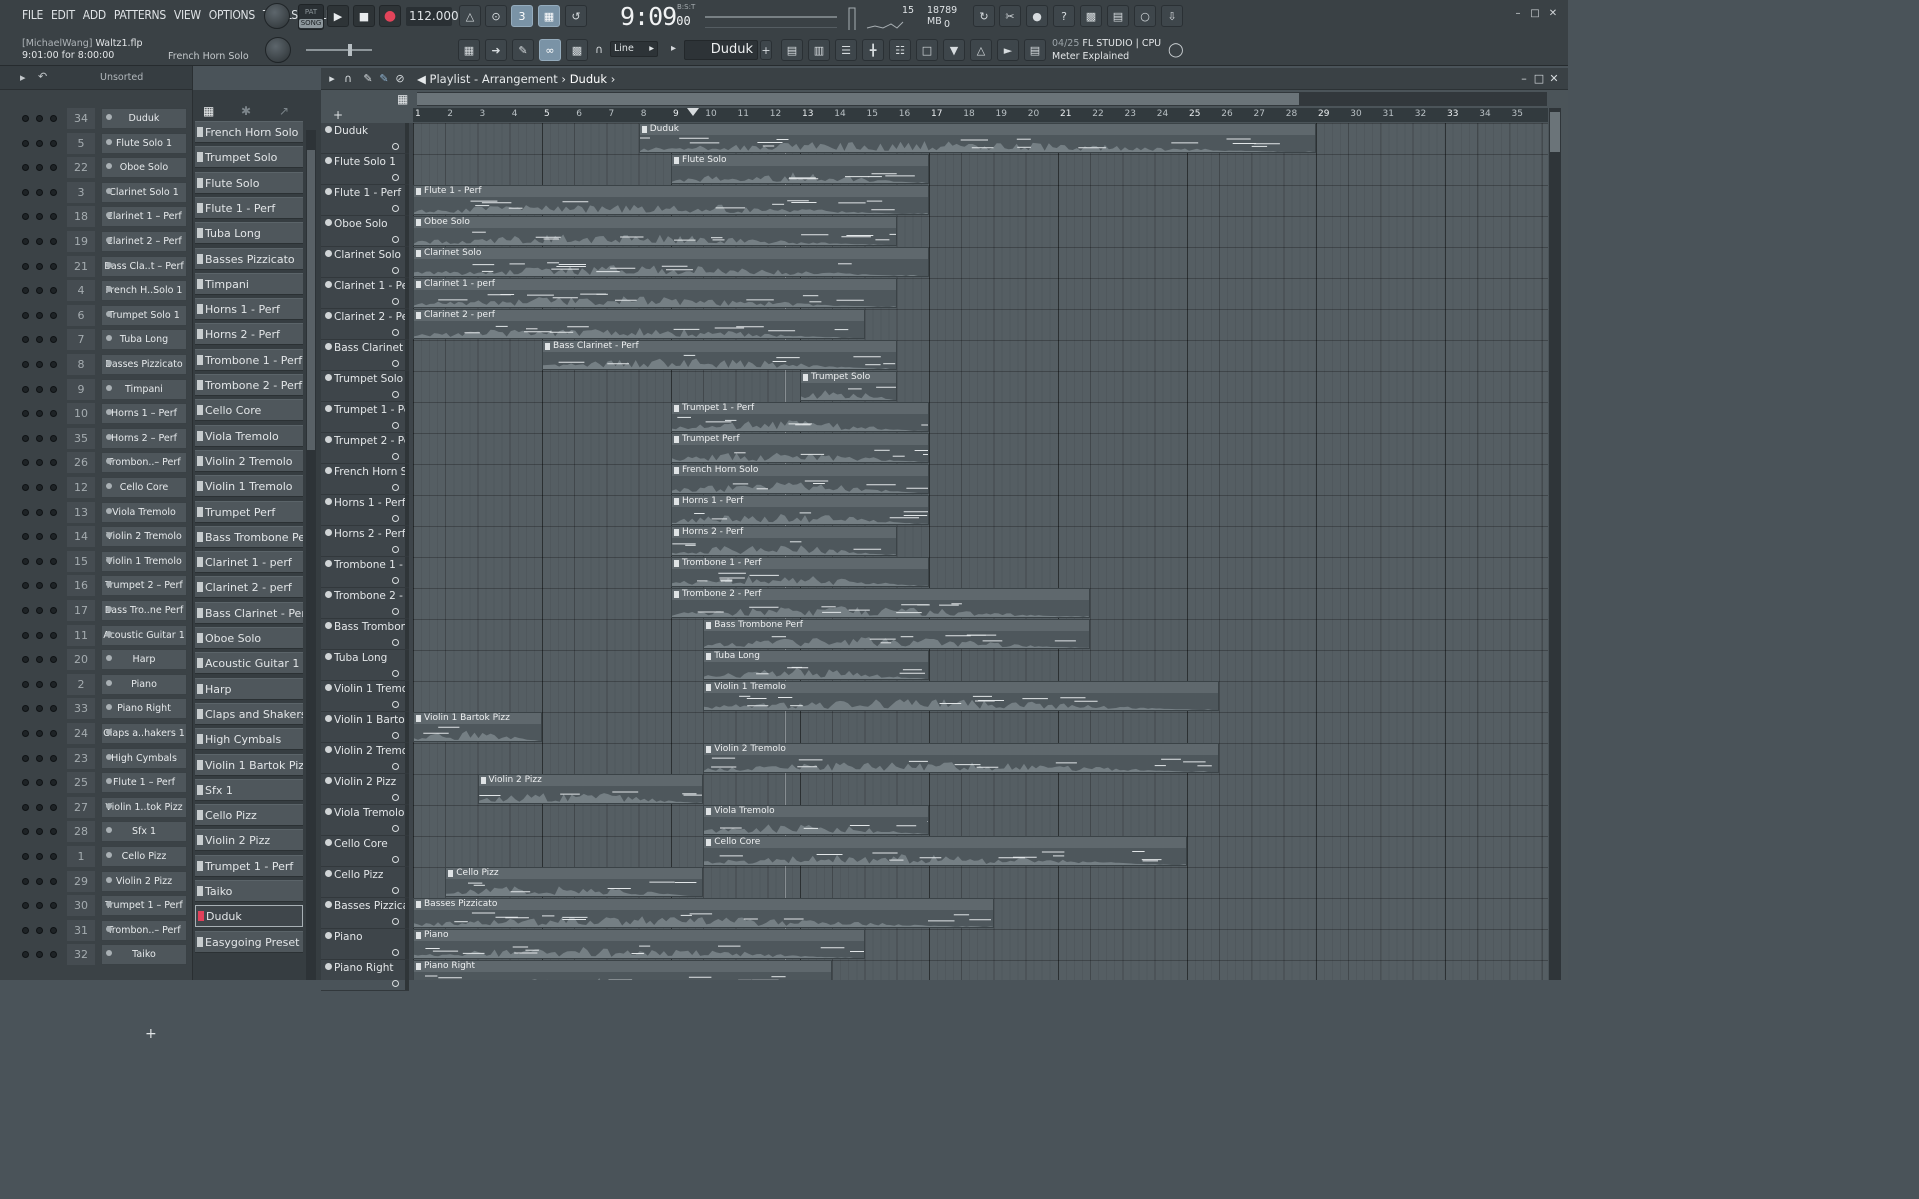 Image resolution: width=1919 pixels, height=1199 pixels. Describe the element at coordinates (96, 709) in the screenshot. I see `channel-row: 33 Piano Right` at that location.